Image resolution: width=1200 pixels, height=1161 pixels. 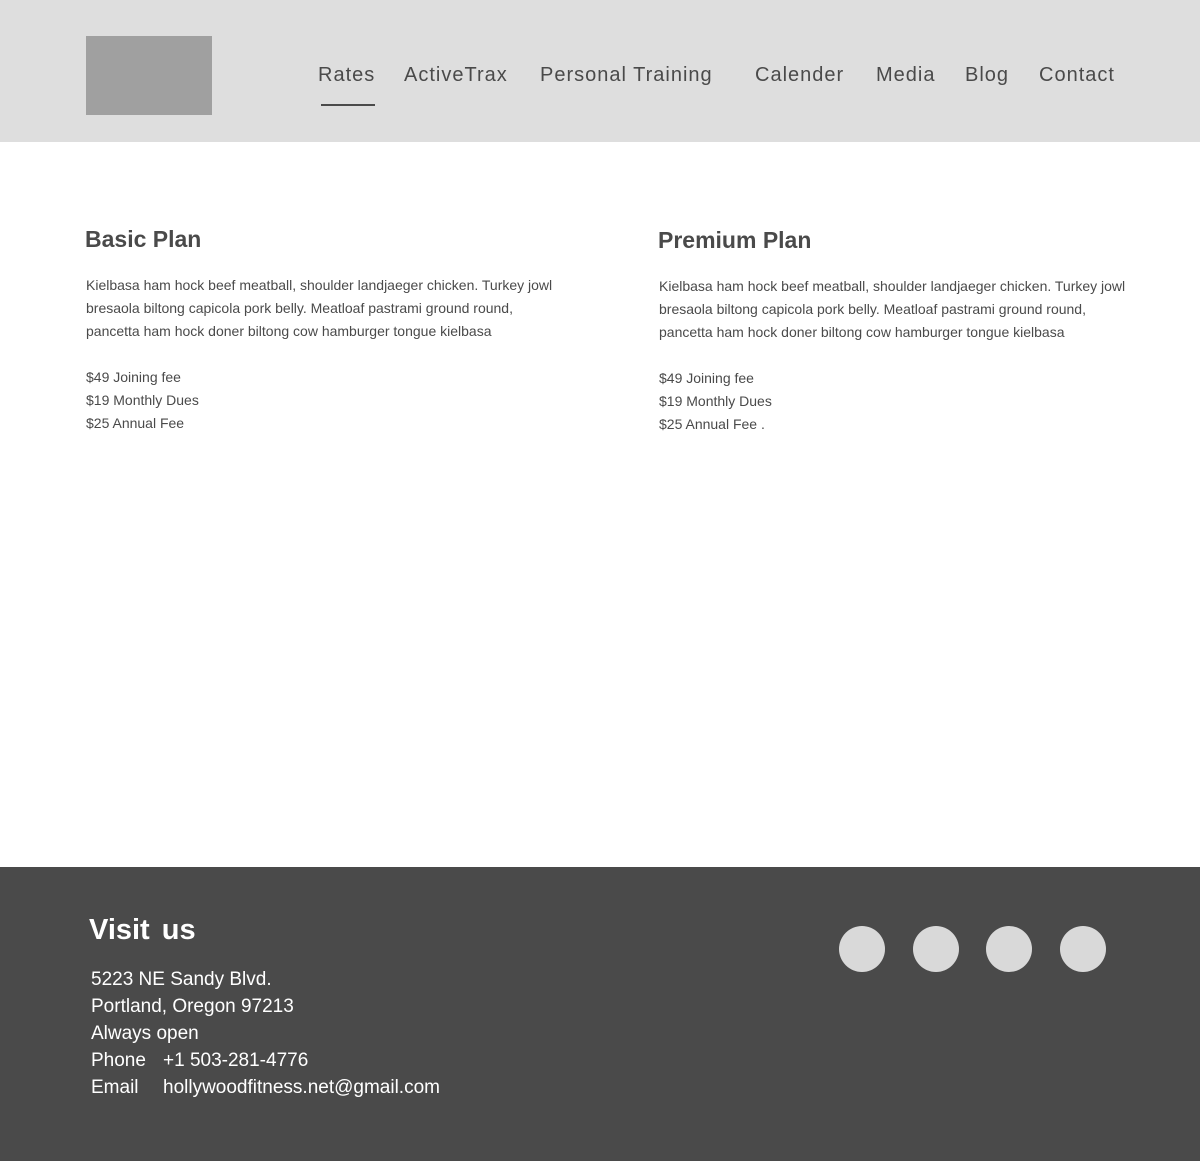 I want to click on footer-address-line2: Portland, Oregon 97213, so click(x=192, y=1006).